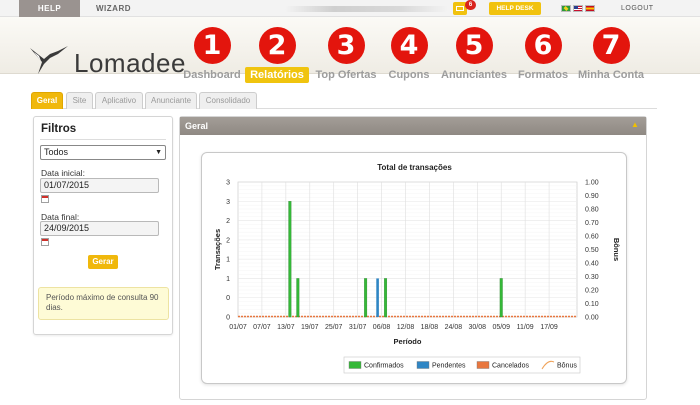 The height and width of the screenshot is (405, 700). Describe the element at coordinates (334, 327) in the screenshot. I see `x-tick-label: 25/07` at that location.